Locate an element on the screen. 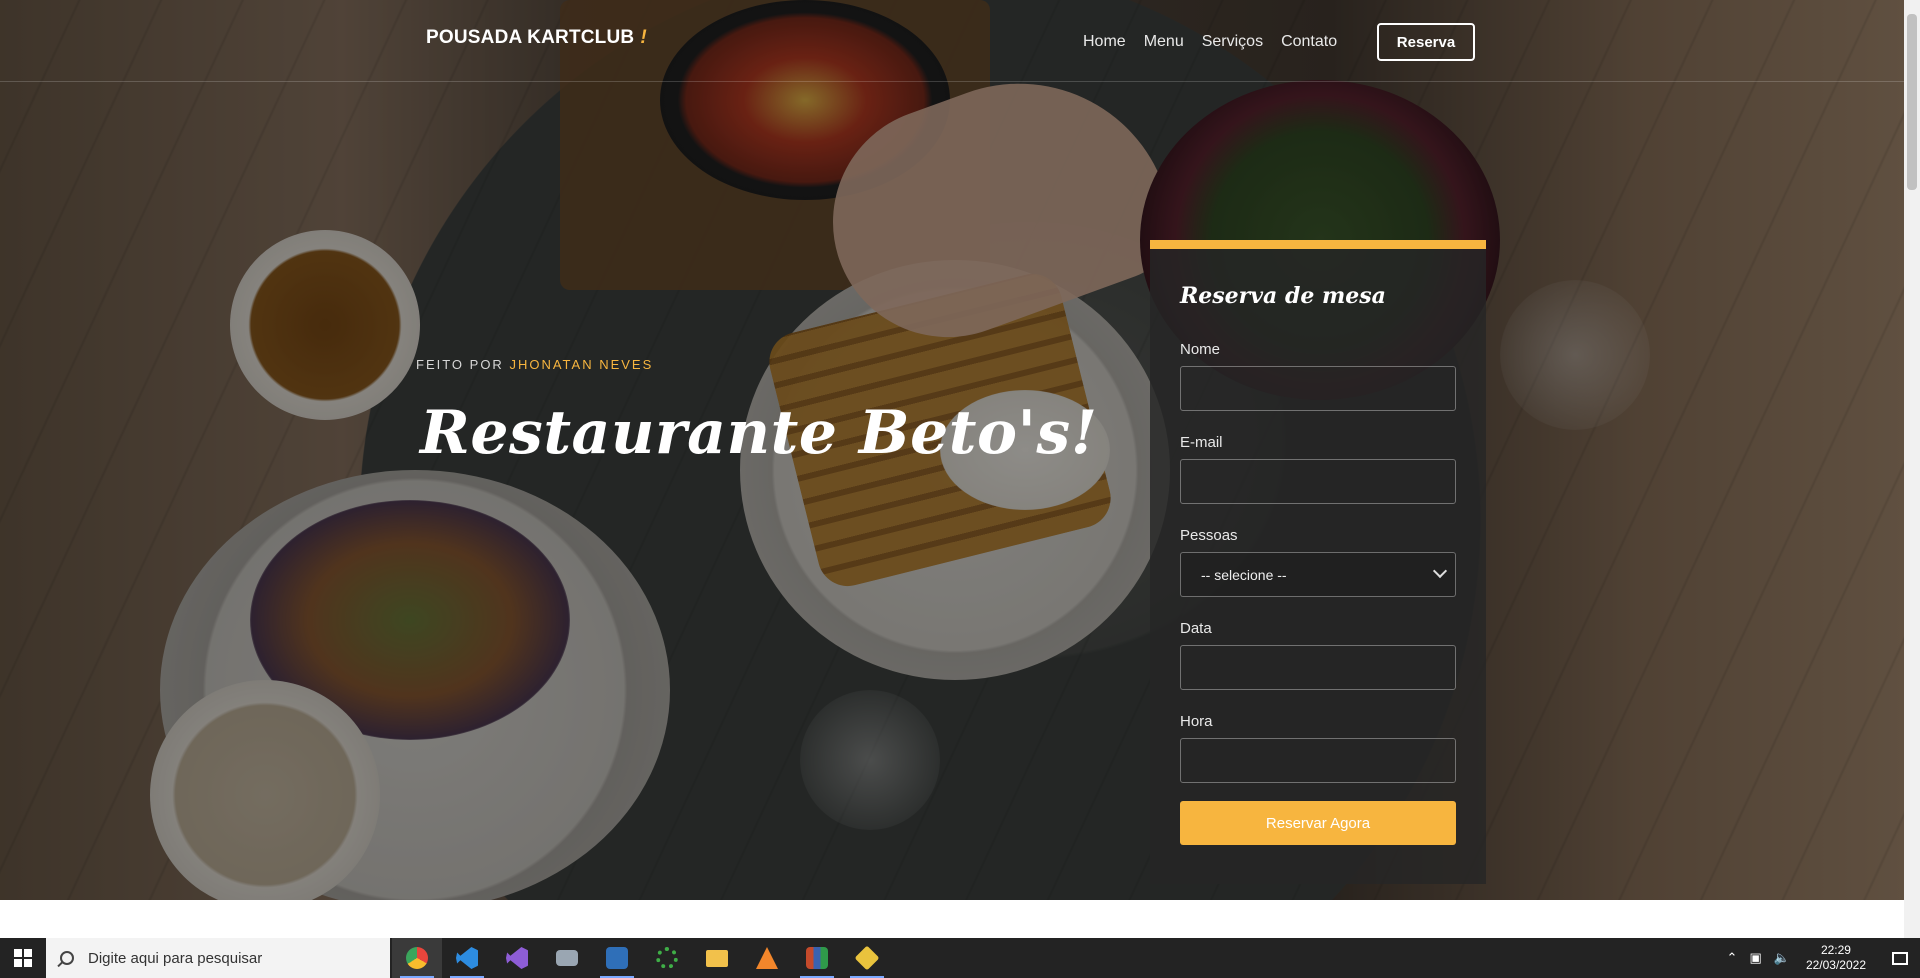 This screenshot has width=1920, height=978. submit-reservation-button: Reservar Agora is located at coordinates (1318, 823).